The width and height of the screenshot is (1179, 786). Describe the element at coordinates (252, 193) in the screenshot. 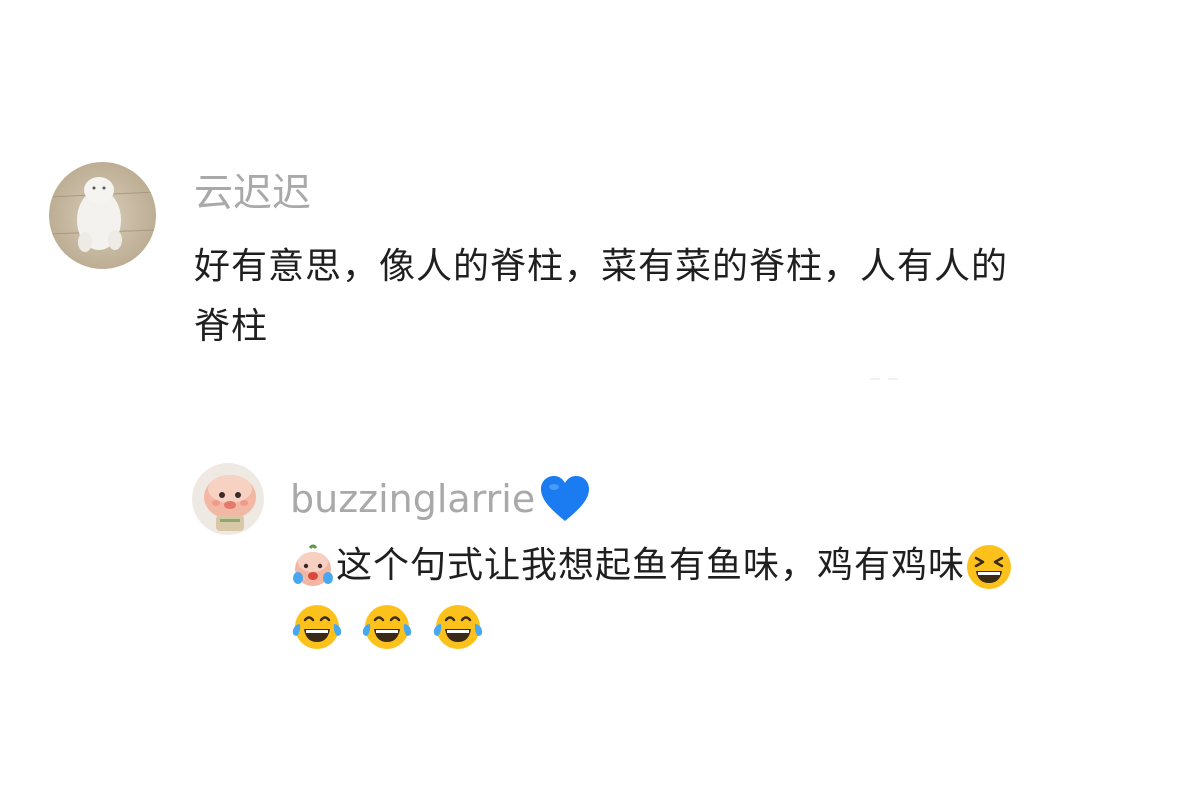

I see `comment-username: 云迟迟` at that location.